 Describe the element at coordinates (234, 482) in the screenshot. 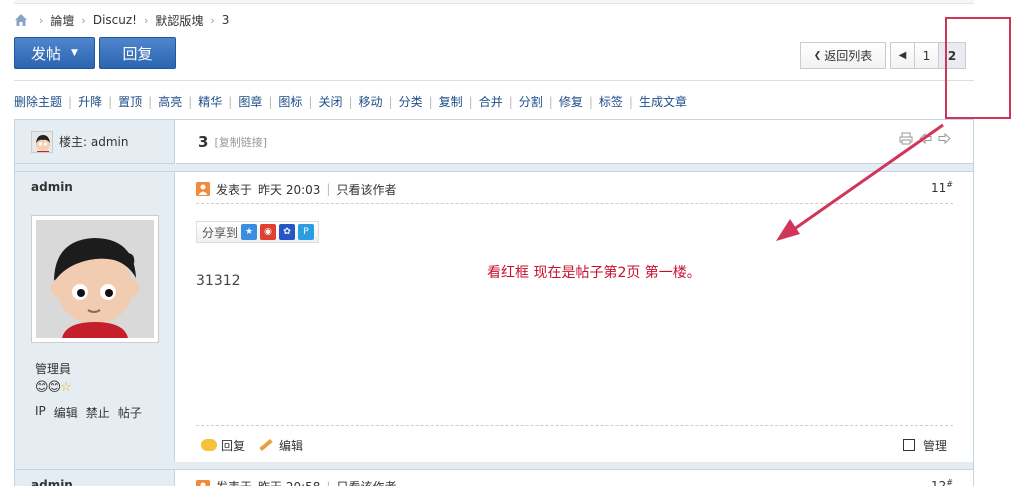

I see `posted-prefix: 发表于` at that location.